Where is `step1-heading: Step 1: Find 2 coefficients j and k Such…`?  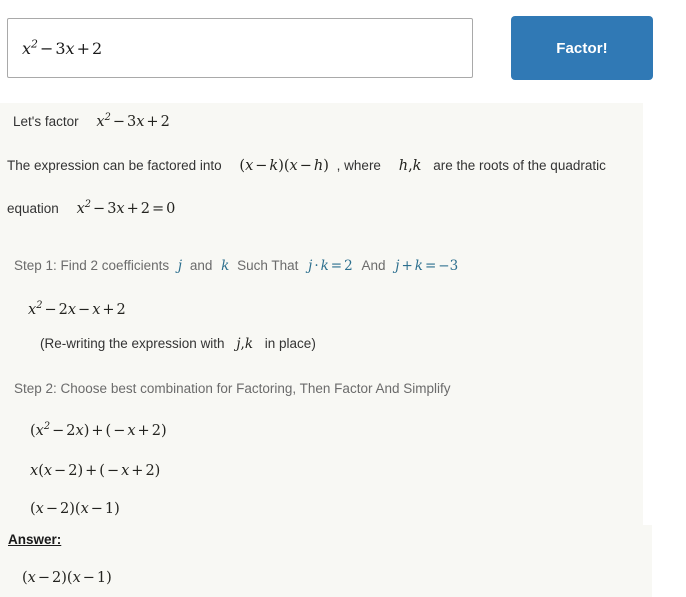
step1-heading: Step 1: Find 2 coefficients j and k Such… is located at coordinates (236, 266).